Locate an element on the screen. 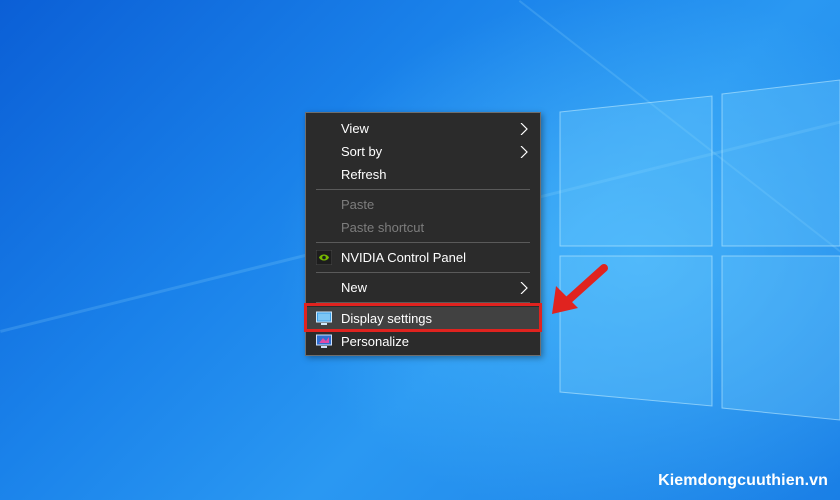 Image resolution: width=840 pixels, height=500 pixels. watermark: Kiemdongcuuthien.vn is located at coordinates (743, 480).